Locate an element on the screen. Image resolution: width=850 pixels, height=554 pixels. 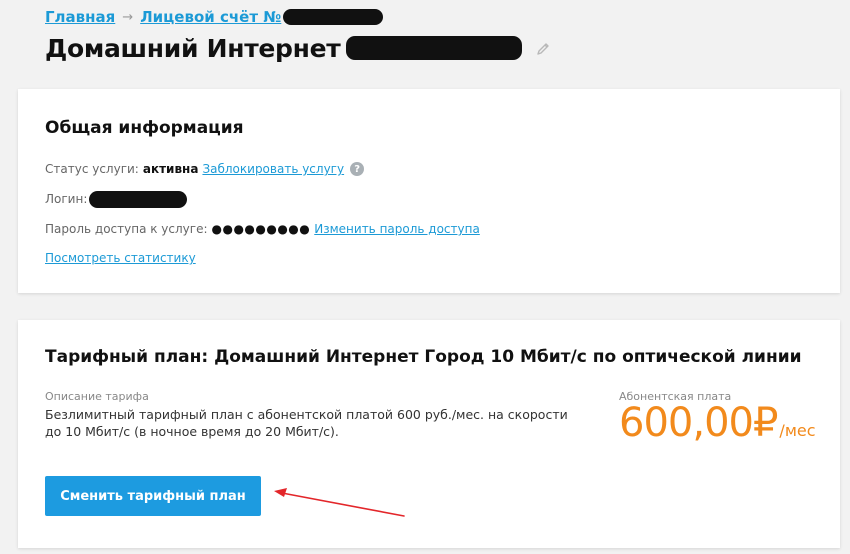
tariff-description-label: Описание тарифа is located at coordinates (97, 396).